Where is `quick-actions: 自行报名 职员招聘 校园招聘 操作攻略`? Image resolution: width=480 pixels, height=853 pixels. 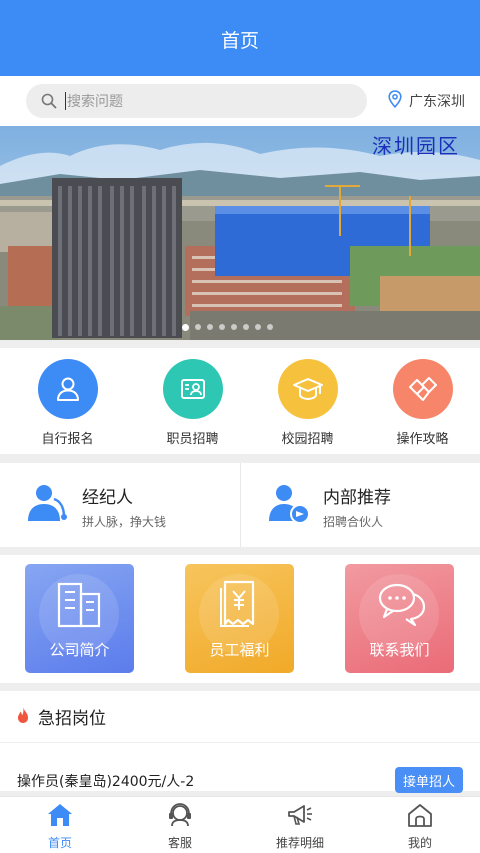
quick-actions: 自行报名 职员招聘 校园招聘 操作攻略 is located at coordinates (240, 401).